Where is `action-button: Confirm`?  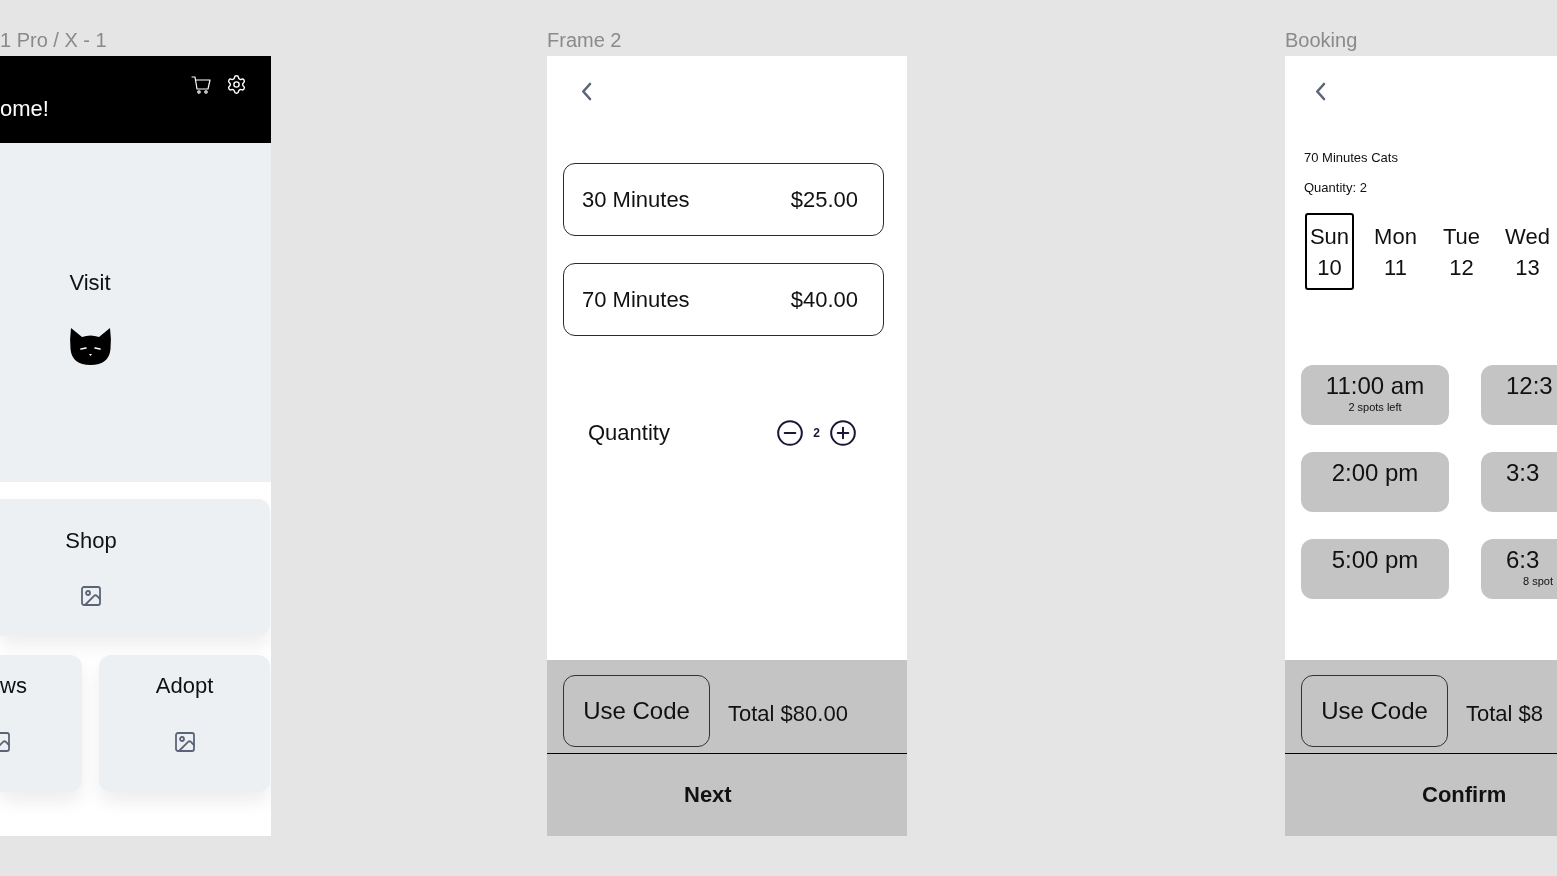
action-button: Confirm is located at coordinates (1421, 795).